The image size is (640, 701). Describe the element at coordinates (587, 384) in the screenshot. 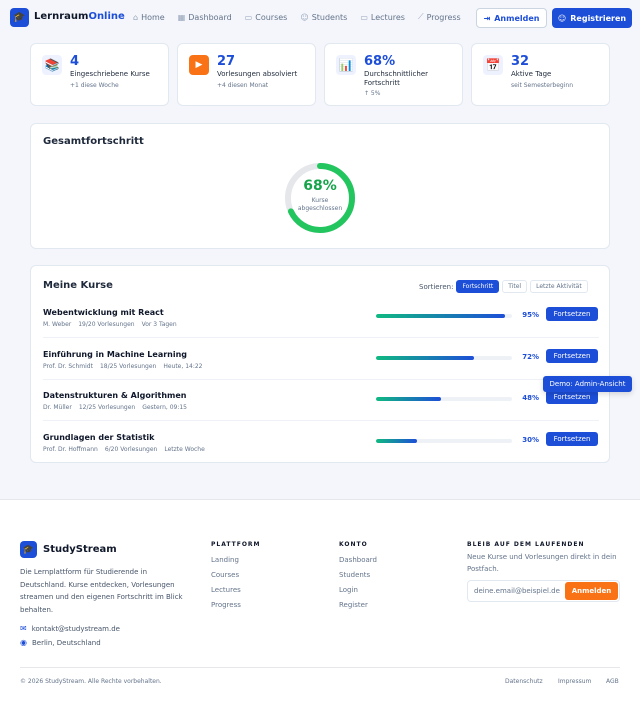

I see `demo-admin-tooltip: Demo: Admin-Ansicht` at that location.